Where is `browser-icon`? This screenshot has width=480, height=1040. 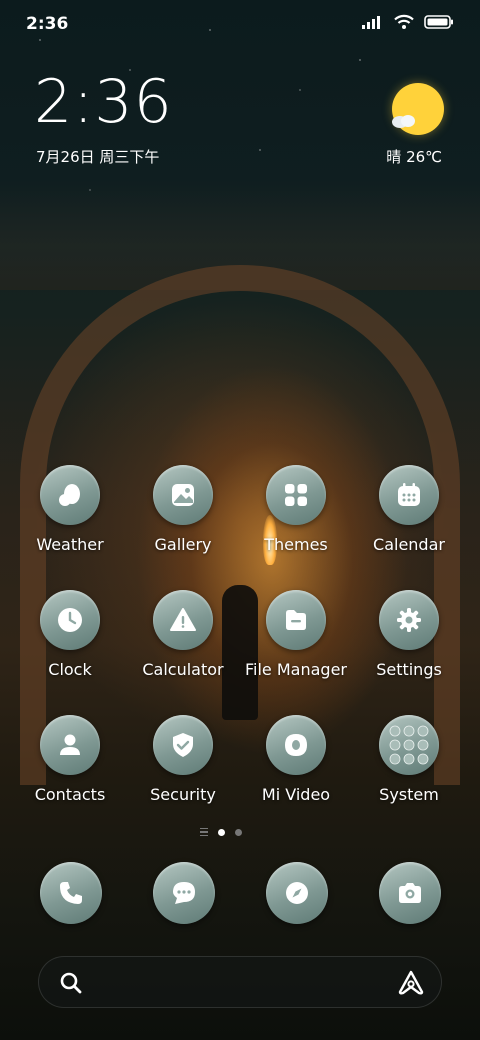
browser-icon is located at coordinates (297, 893).